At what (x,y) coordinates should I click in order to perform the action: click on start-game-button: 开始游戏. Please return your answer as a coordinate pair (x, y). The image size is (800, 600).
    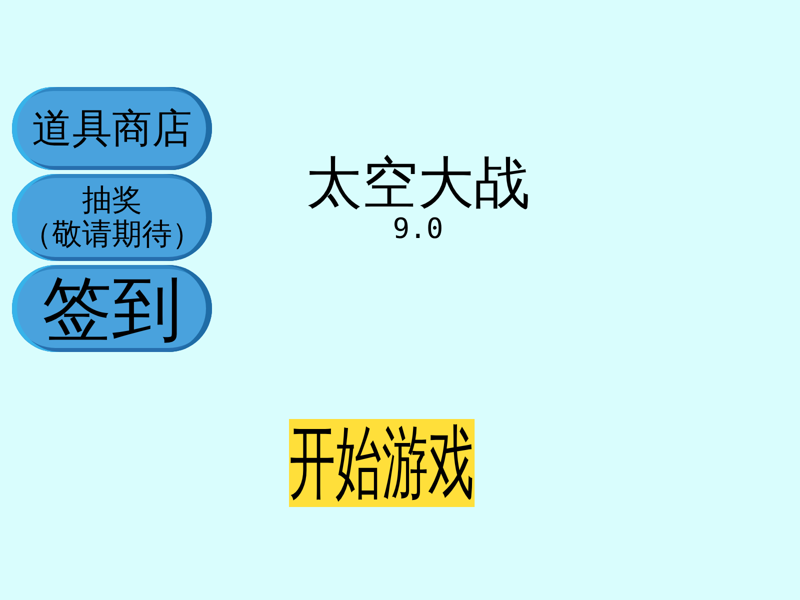
    Looking at the image, I should click on (382, 463).